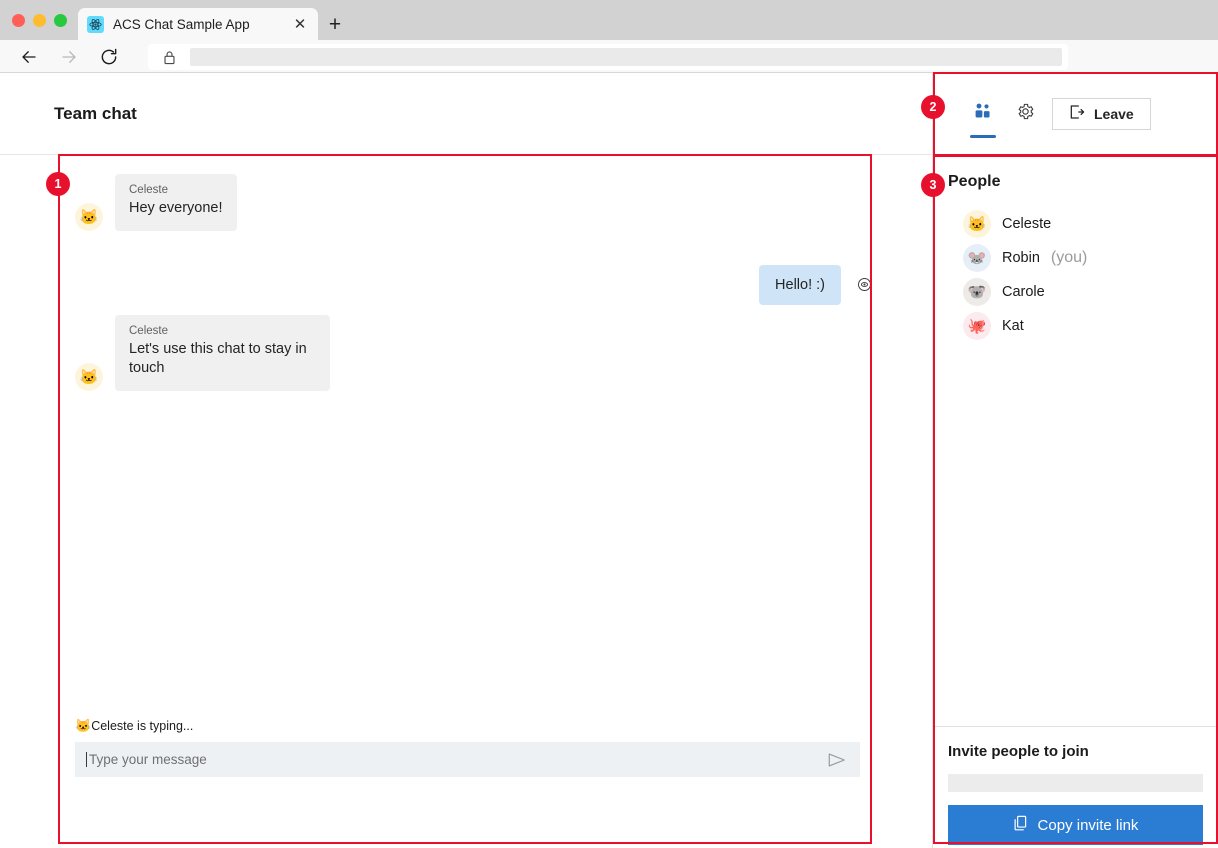 Image resolution: width=1218 pixels, height=848 pixels. I want to click on people-list: 🐱 Celeste 🐭 Robin (you) 🐨 Carole 🐙 Kat, so click(1075, 267).